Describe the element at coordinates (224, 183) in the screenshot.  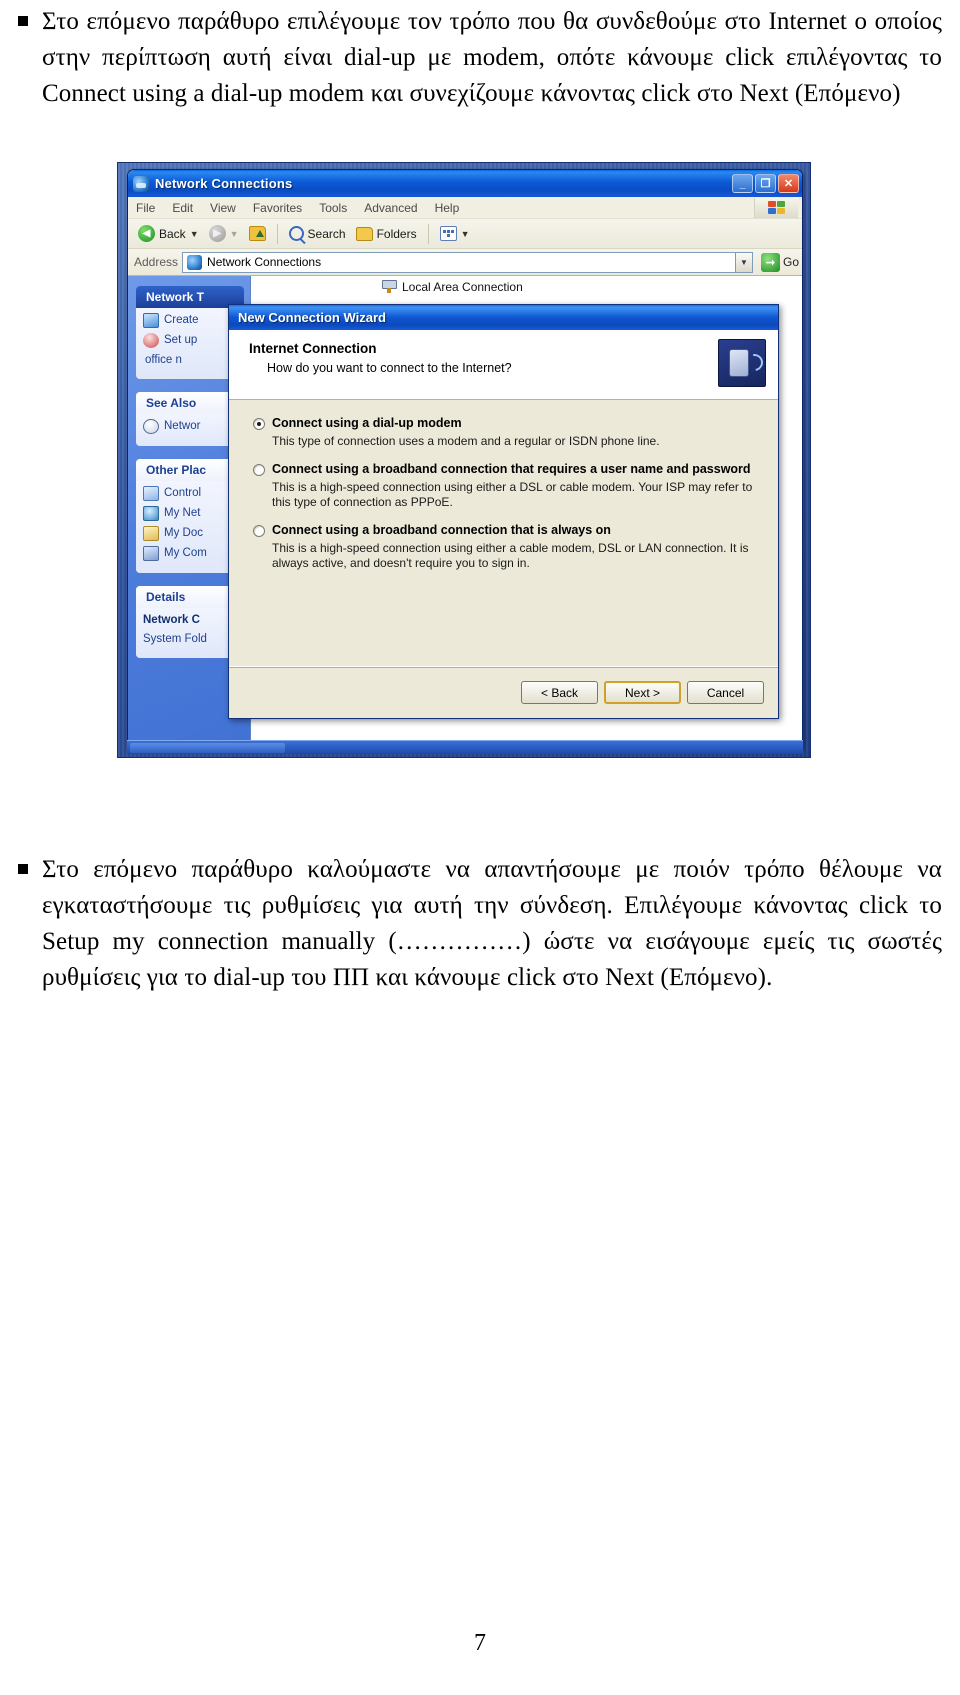
I see `explorer-window-title: Network Connections` at that location.